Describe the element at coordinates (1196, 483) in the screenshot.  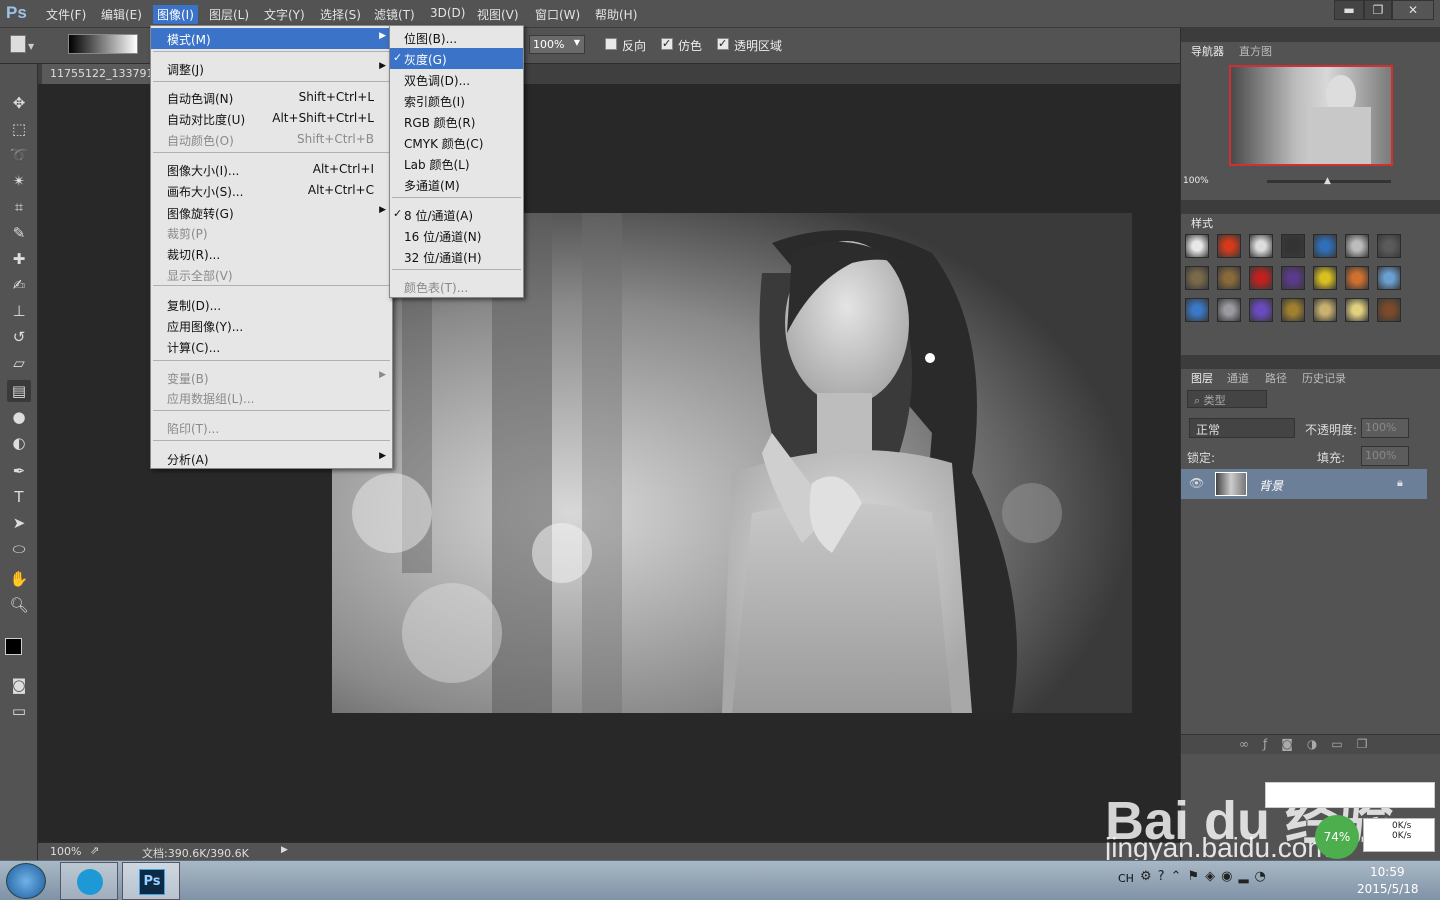
I see `eye-icon: 👁︎` at that location.